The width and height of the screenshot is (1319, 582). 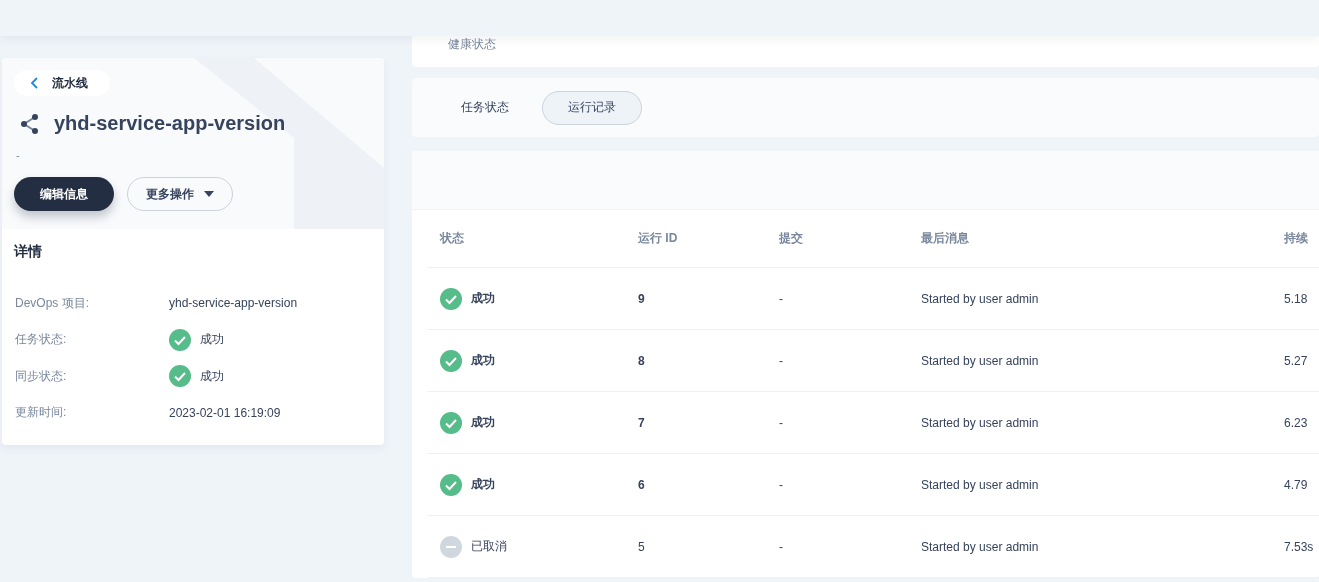 I want to click on back-button: 流水线, so click(x=62, y=83).